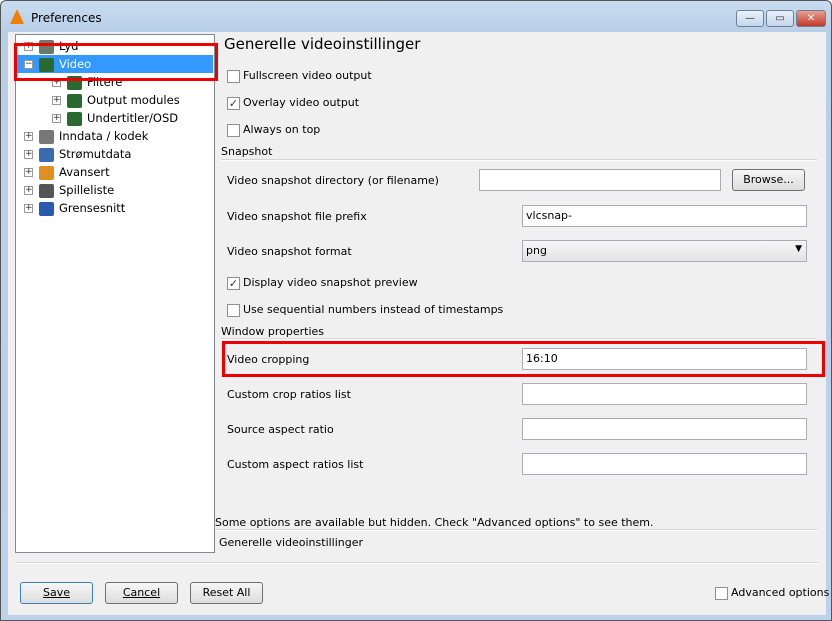 The image size is (832, 621). Describe the element at coordinates (114, 172) in the screenshot. I see `tree-item-avansert: + Avansert` at that location.